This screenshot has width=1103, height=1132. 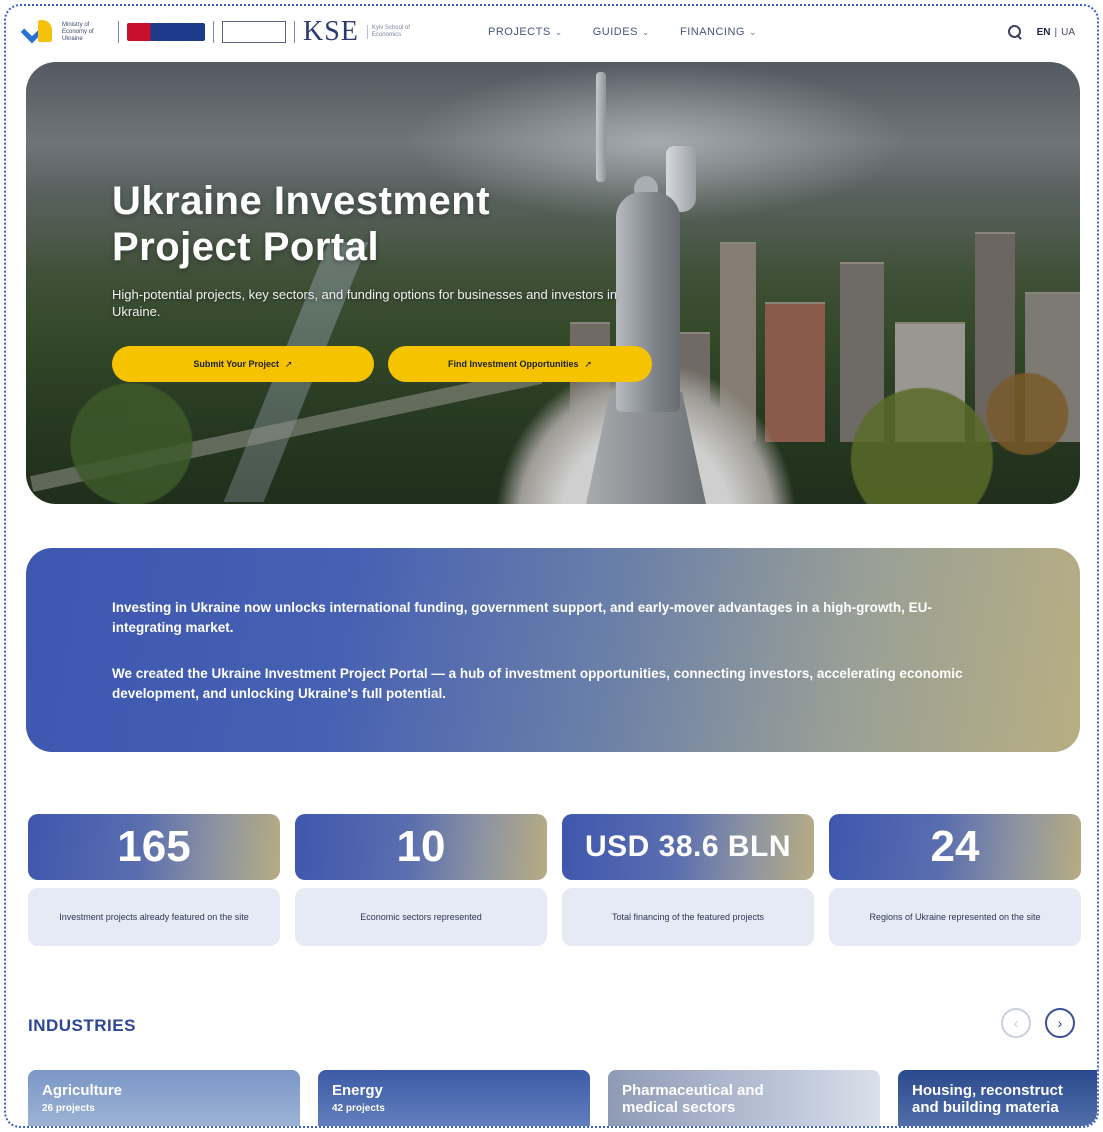 What do you see at coordinates (358, 1108) in the screenshot?
I see `industry-card-count: 42 projects` at bounding box center [358, 1108].